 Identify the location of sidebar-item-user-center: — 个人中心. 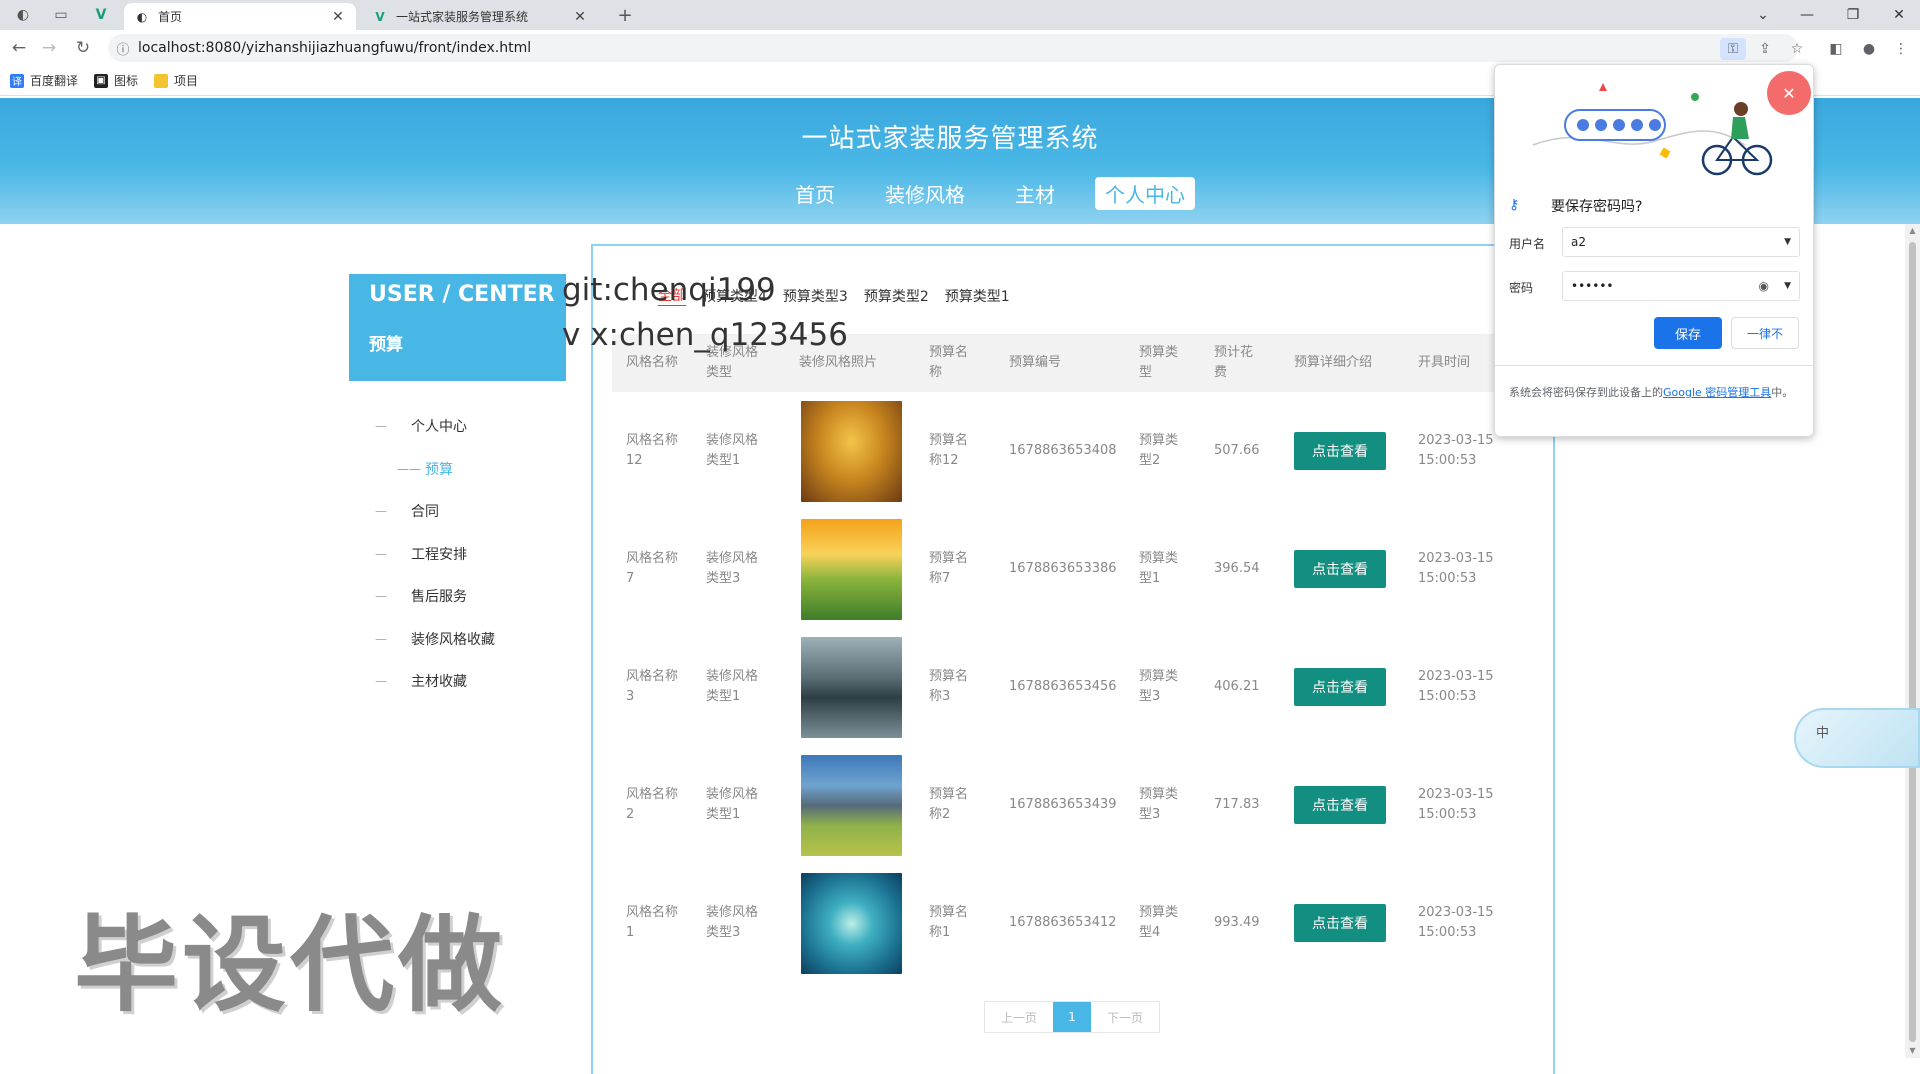
(475, 426).